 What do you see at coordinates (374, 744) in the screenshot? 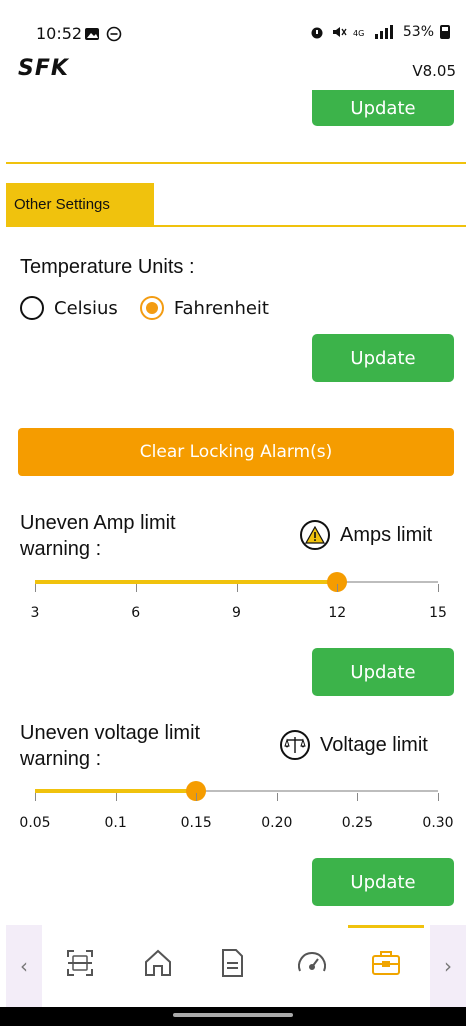
I see `voltage-limit-label: Voltage limit` at bounding box center [374, 744].